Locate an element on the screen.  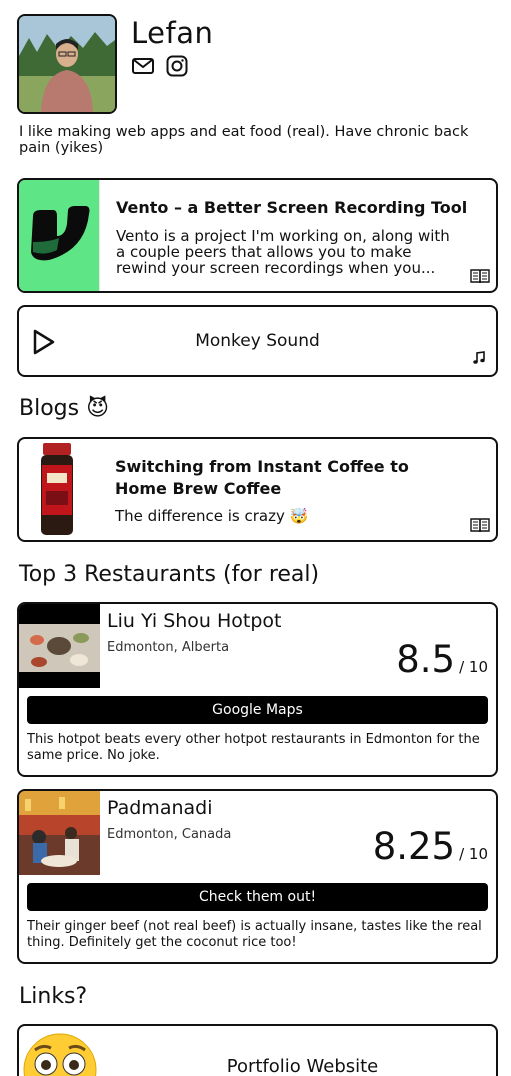
link-label: Portfolio Website is located at coordinates (302, 1066).